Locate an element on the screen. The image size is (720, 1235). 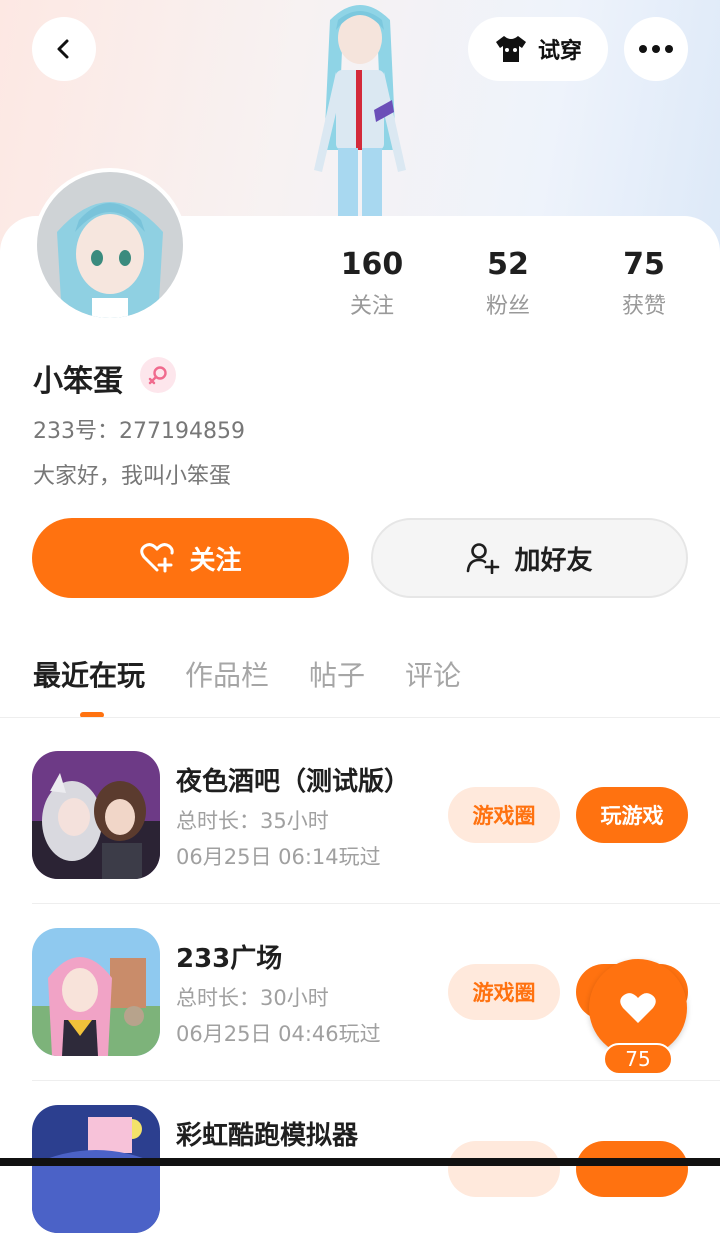
play-game-button: 玩游戏 is located at coordinates (632, 815).